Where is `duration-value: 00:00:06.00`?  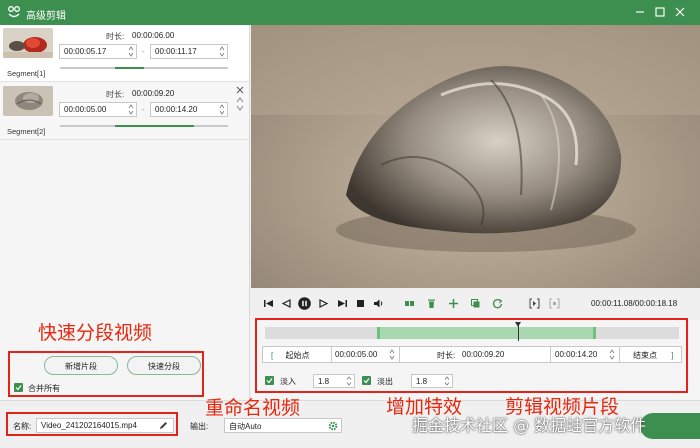 duration-value: 00:00:06.00 is located at coordinates (153, 35).